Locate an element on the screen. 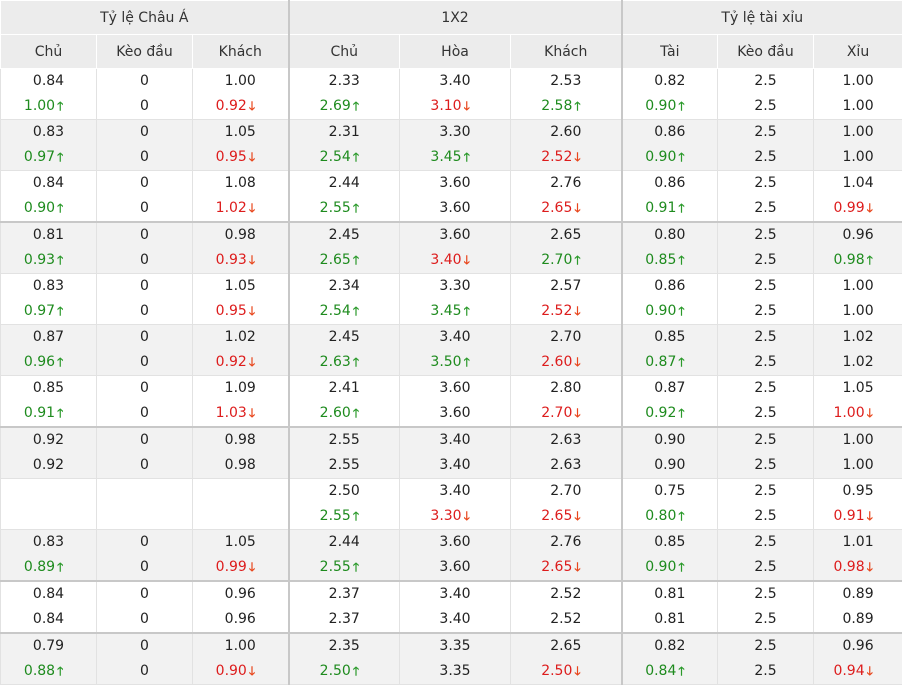 Image resolution: width=902 pixels, height=685 pixels. cell-1x2-away: 2.572.52🡓 is located at coordinates (566, 299).